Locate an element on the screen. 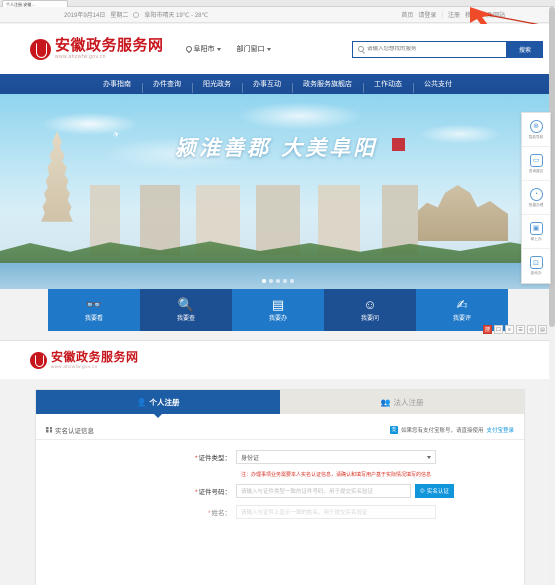  city-label: 阜阳市 is located at coordinates (204, 49).